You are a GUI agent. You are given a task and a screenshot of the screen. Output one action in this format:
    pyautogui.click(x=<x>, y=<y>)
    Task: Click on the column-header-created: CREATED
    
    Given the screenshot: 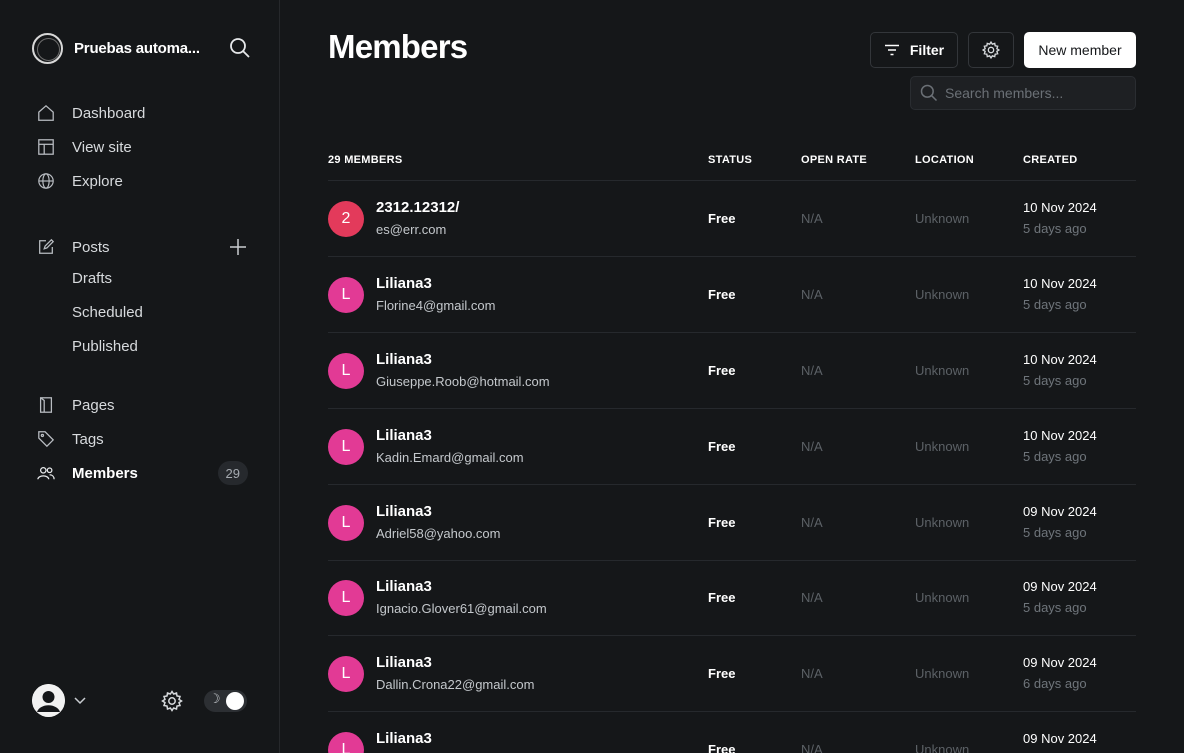 What is the action you would take?
    pyautogui.click(x=1050, y=160)
    